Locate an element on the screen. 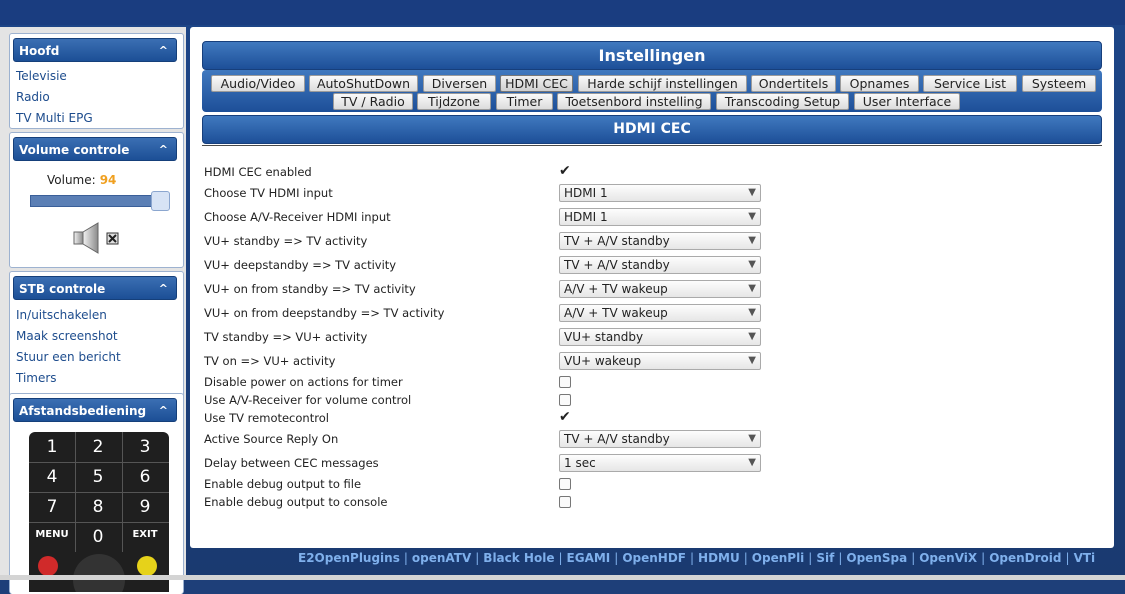 This screenshot has height=594, width=1125. remote-key-9: 9 is located at coordinates (145, 507).